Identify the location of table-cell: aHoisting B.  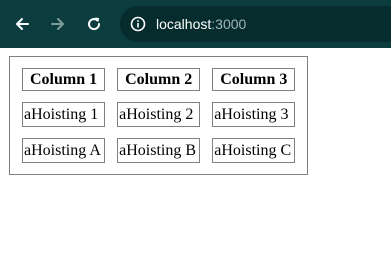
(159, 150).